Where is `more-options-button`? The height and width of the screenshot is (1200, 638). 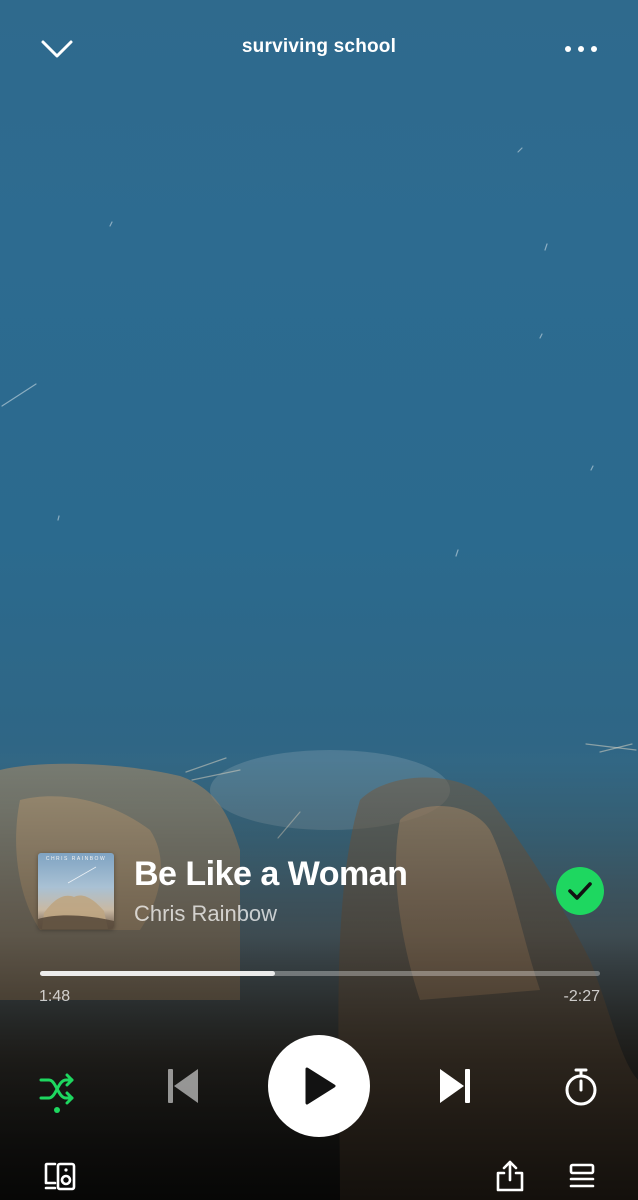
more-options-button is located at coordinates (581, 49).